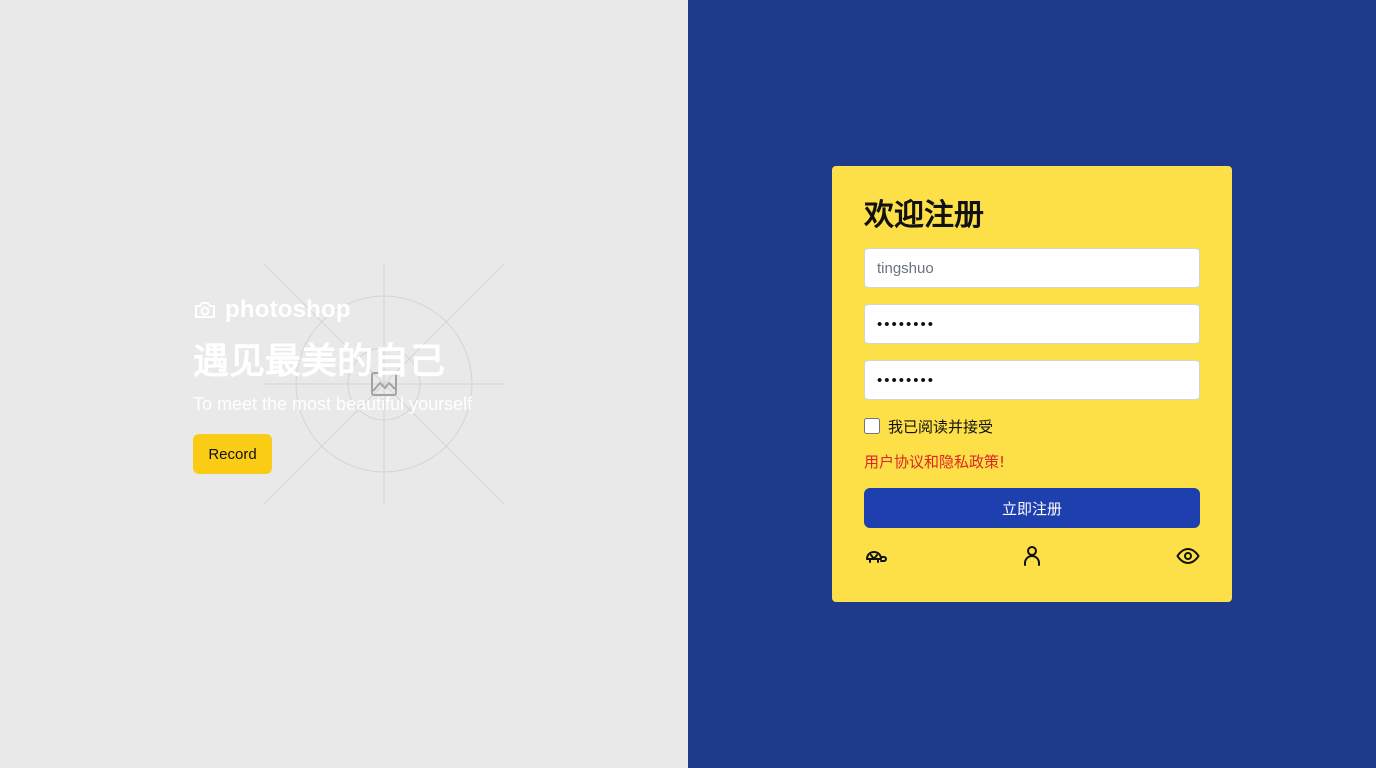  I want to click on brand: photoshop, so click(272, 310).